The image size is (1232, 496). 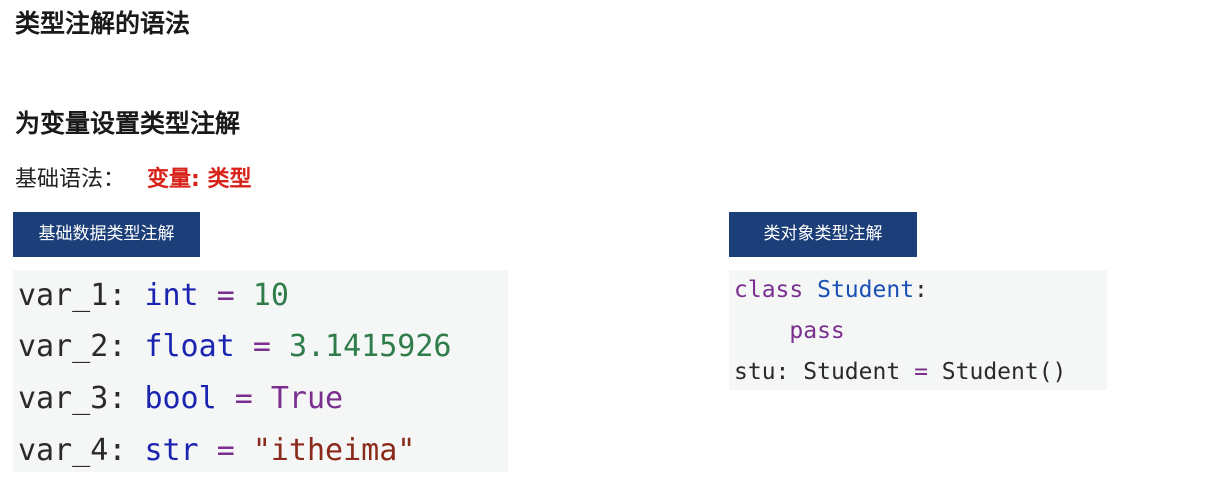 I want to click on type-name: float, so click(x=189, y=346).